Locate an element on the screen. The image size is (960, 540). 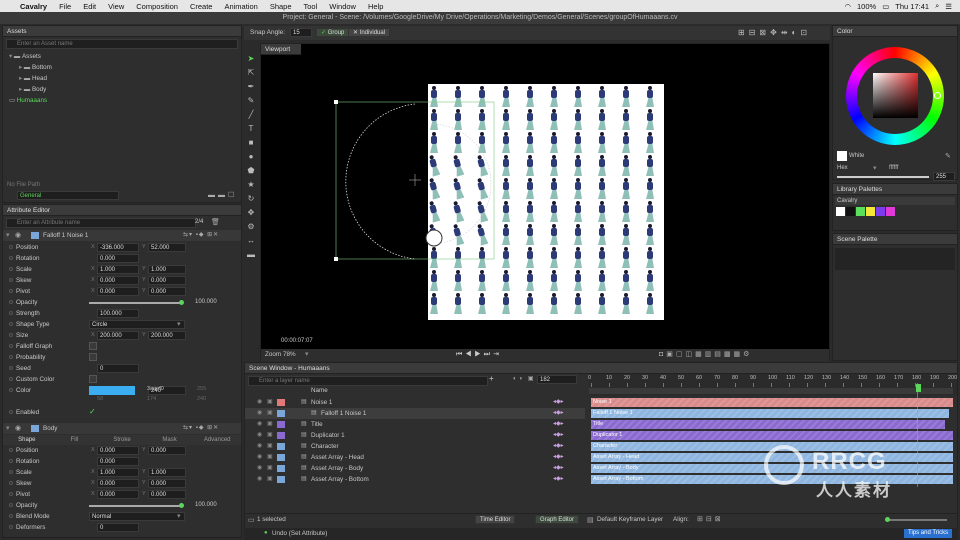
rotate-tool-icon: ↻ is located at coordinates (251, 198).